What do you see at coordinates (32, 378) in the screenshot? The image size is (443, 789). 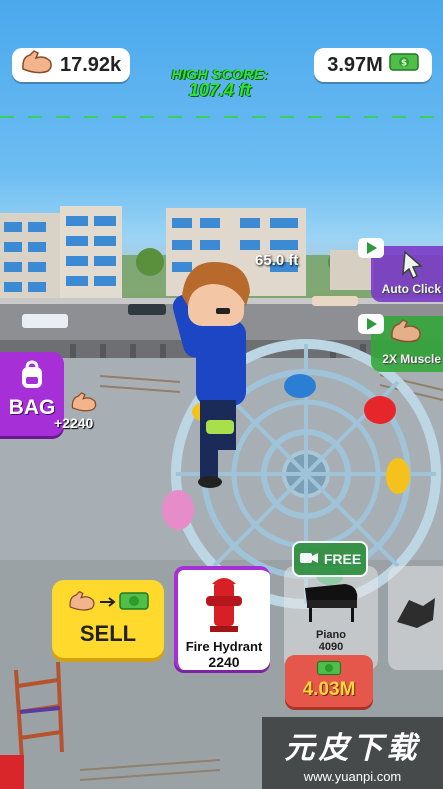 I see `backpack-icon` at bounding box center [32, 378].